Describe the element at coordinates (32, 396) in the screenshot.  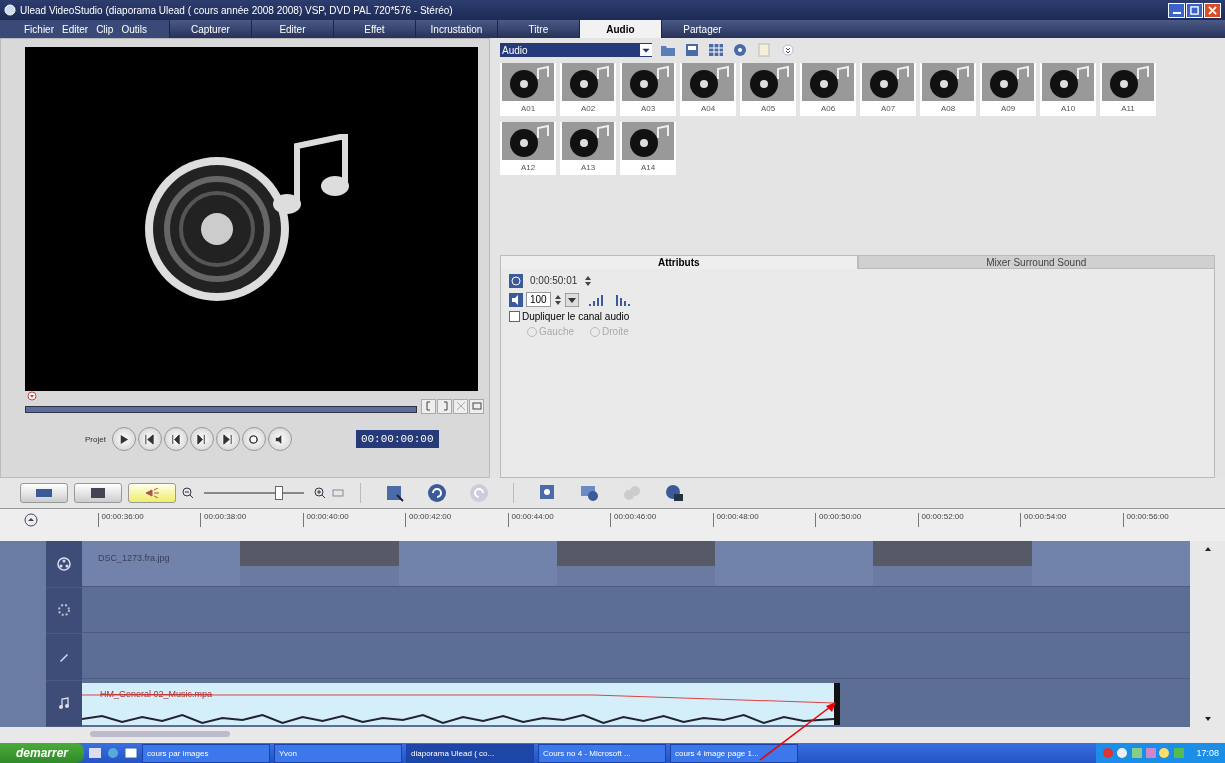
I see `playhead-icon` at that location.